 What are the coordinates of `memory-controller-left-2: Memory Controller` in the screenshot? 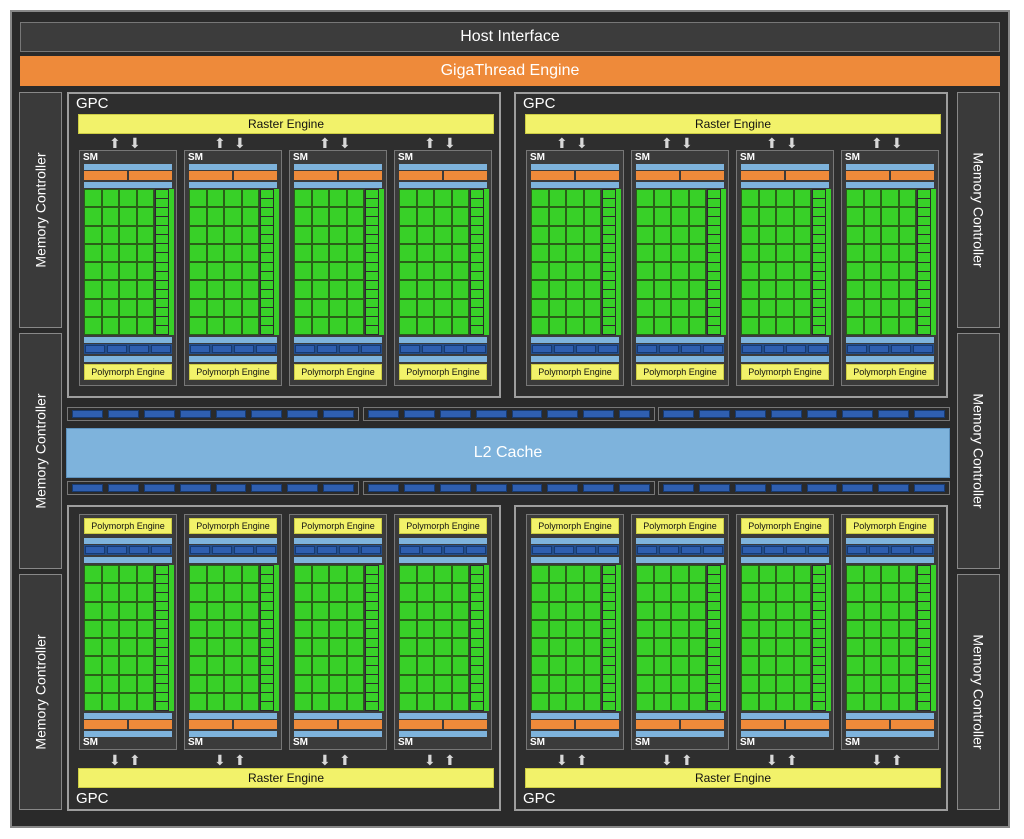 It's located at (40, 451).